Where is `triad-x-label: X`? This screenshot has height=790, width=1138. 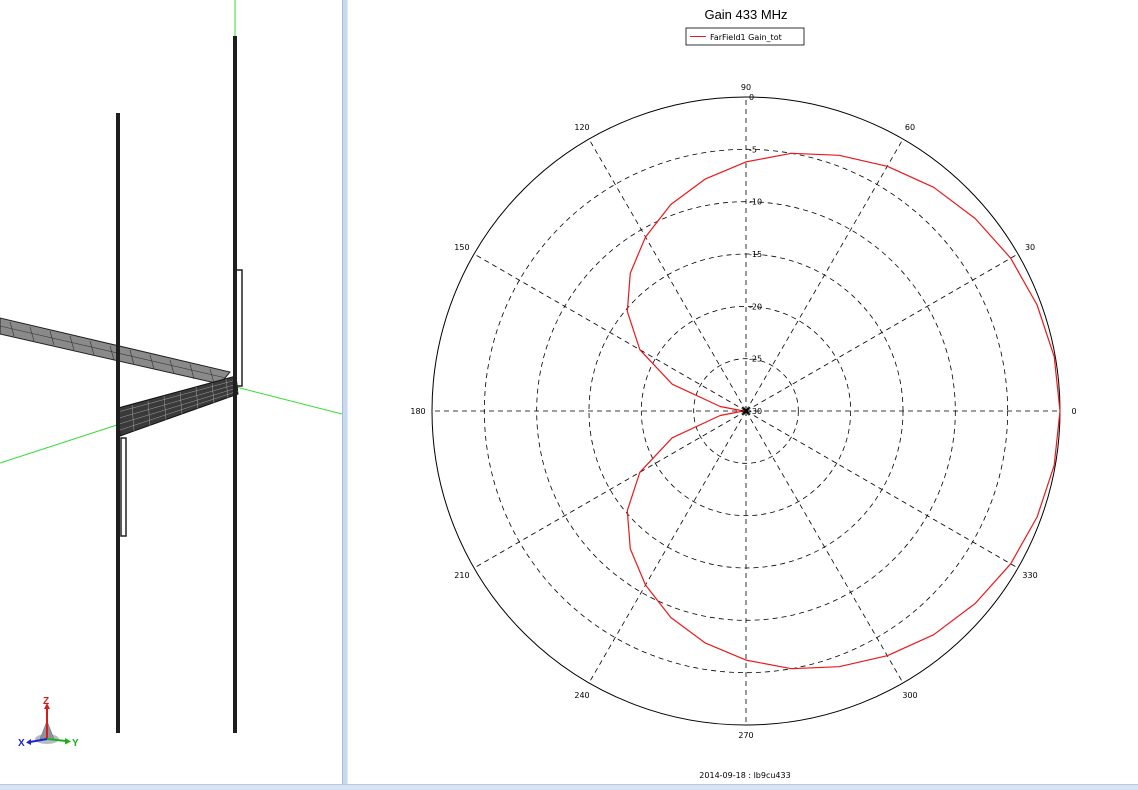
triad-x-label: X is located at coordinates (21, 743).